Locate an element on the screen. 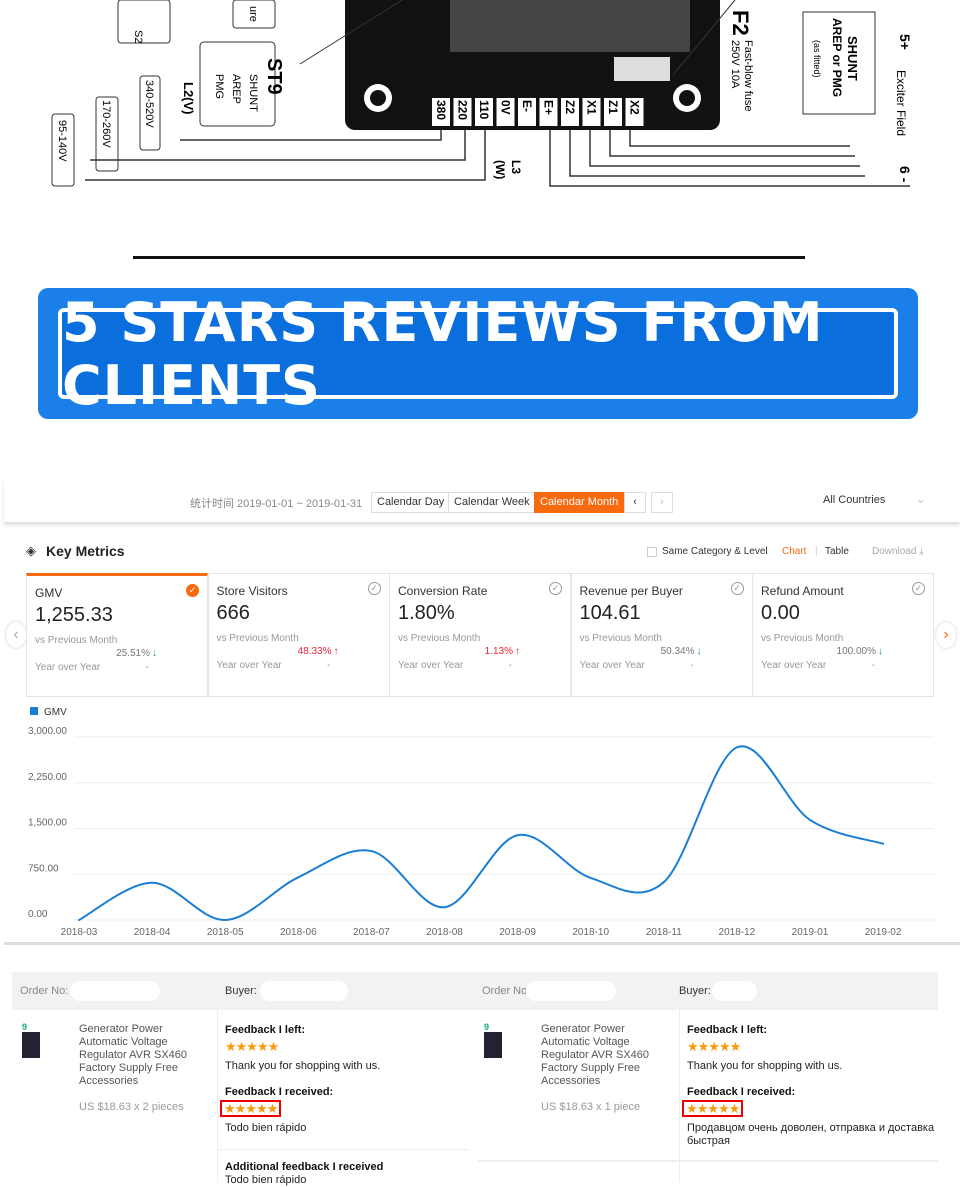  y-tick-label: 0.00 is located at coordinates (38, 914).